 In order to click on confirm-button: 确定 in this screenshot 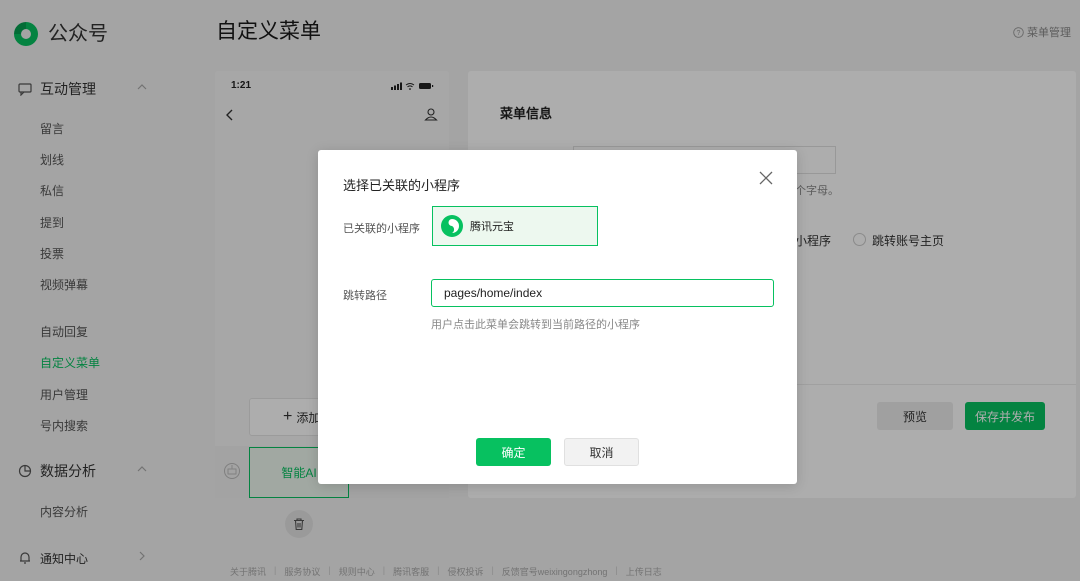, I will do `click(513, 452)`.